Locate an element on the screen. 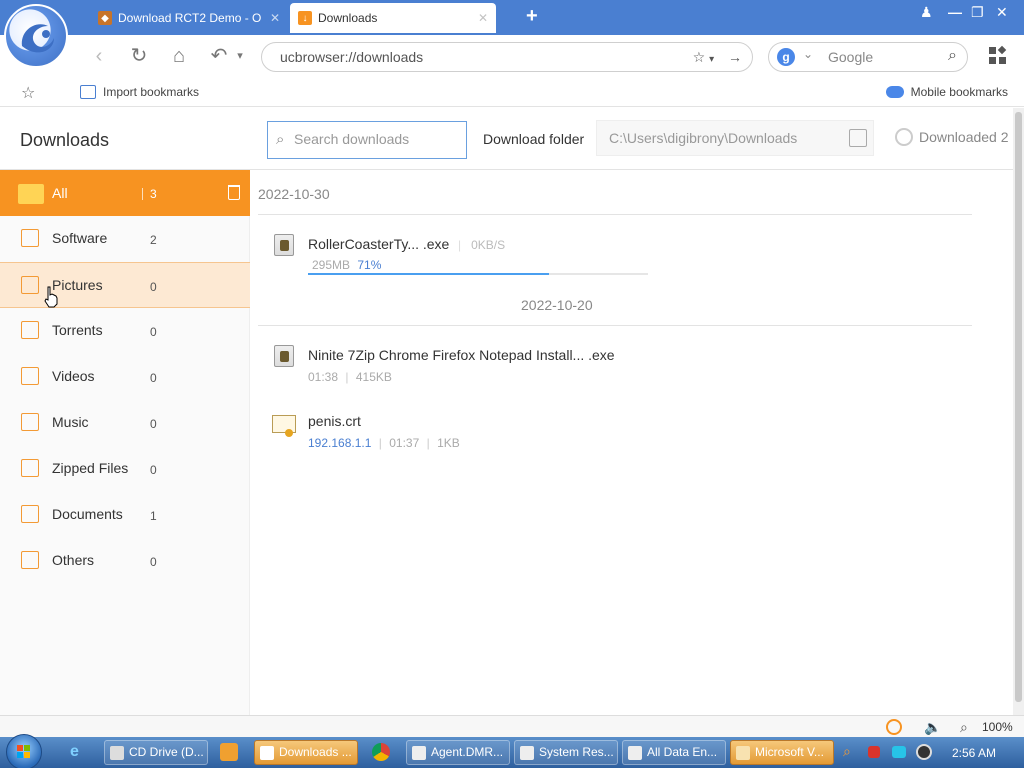  home-button: ⌂ is located at coordinates (179, 57).